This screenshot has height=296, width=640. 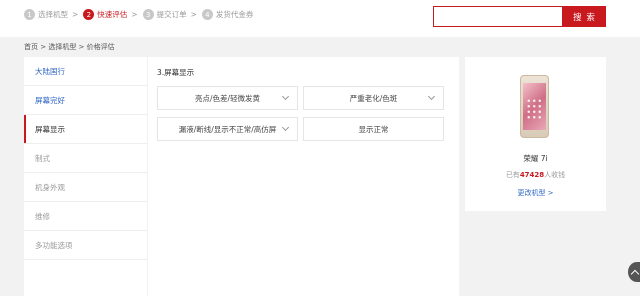 I want to click on sidebar-item-repair: 维修, so click(x=85, y=216).